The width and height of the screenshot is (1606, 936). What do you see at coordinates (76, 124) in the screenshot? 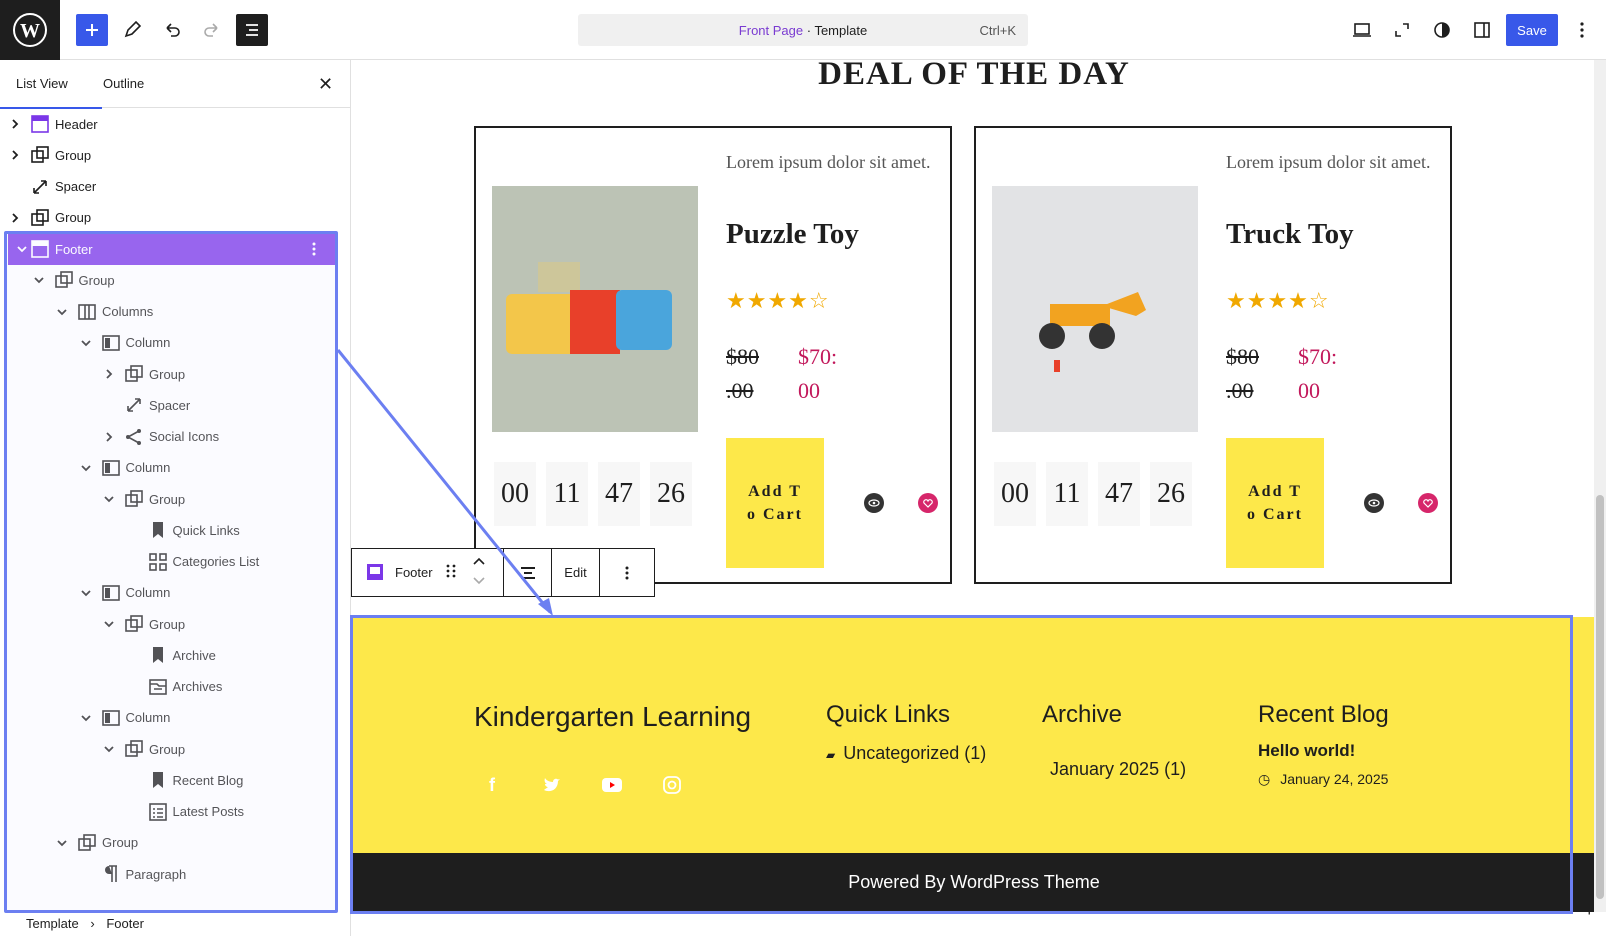
I see `list-view-item-label: Header` at bounding box center [76, 124].